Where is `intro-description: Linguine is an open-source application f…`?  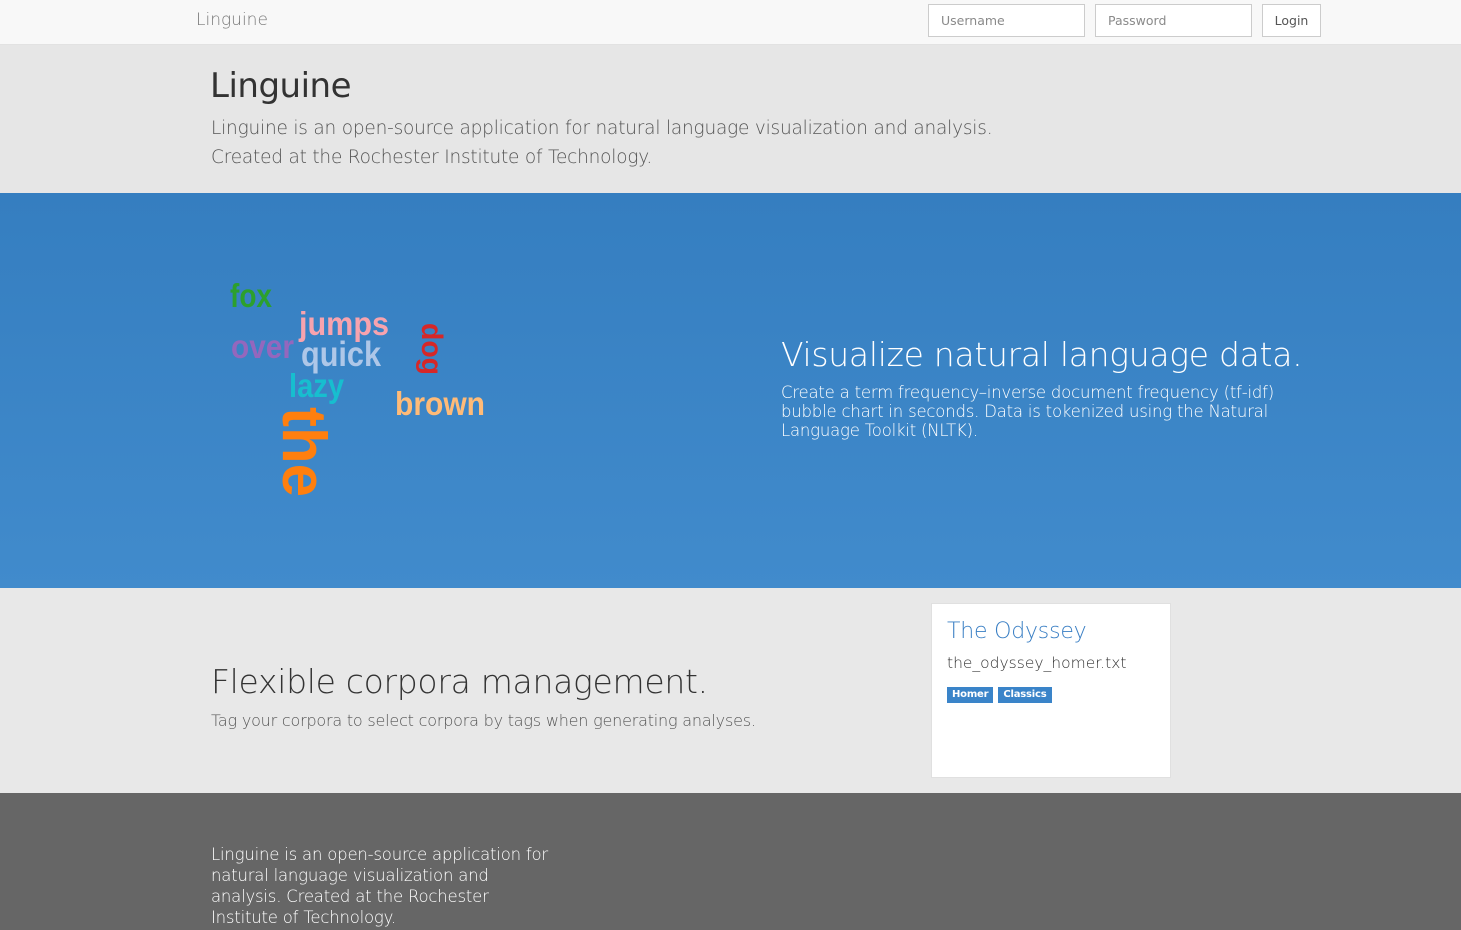
intro-description: Linguine is an open-source application f… is located at coordinates (602, 128).